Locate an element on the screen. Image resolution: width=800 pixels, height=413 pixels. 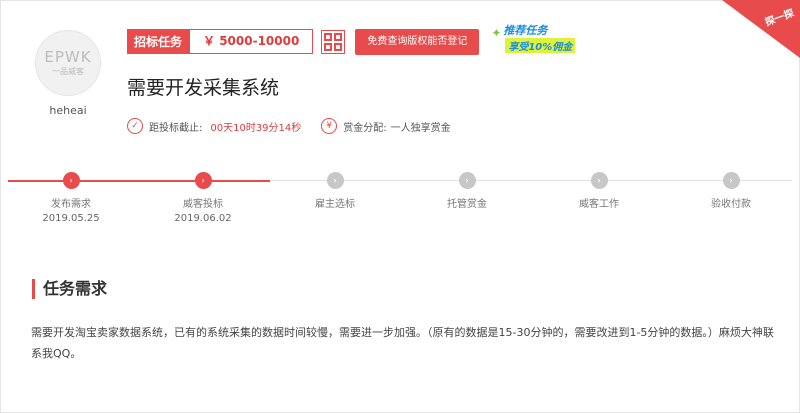
avatar-logo-text: EPWK is located at coordinates (68, 56).